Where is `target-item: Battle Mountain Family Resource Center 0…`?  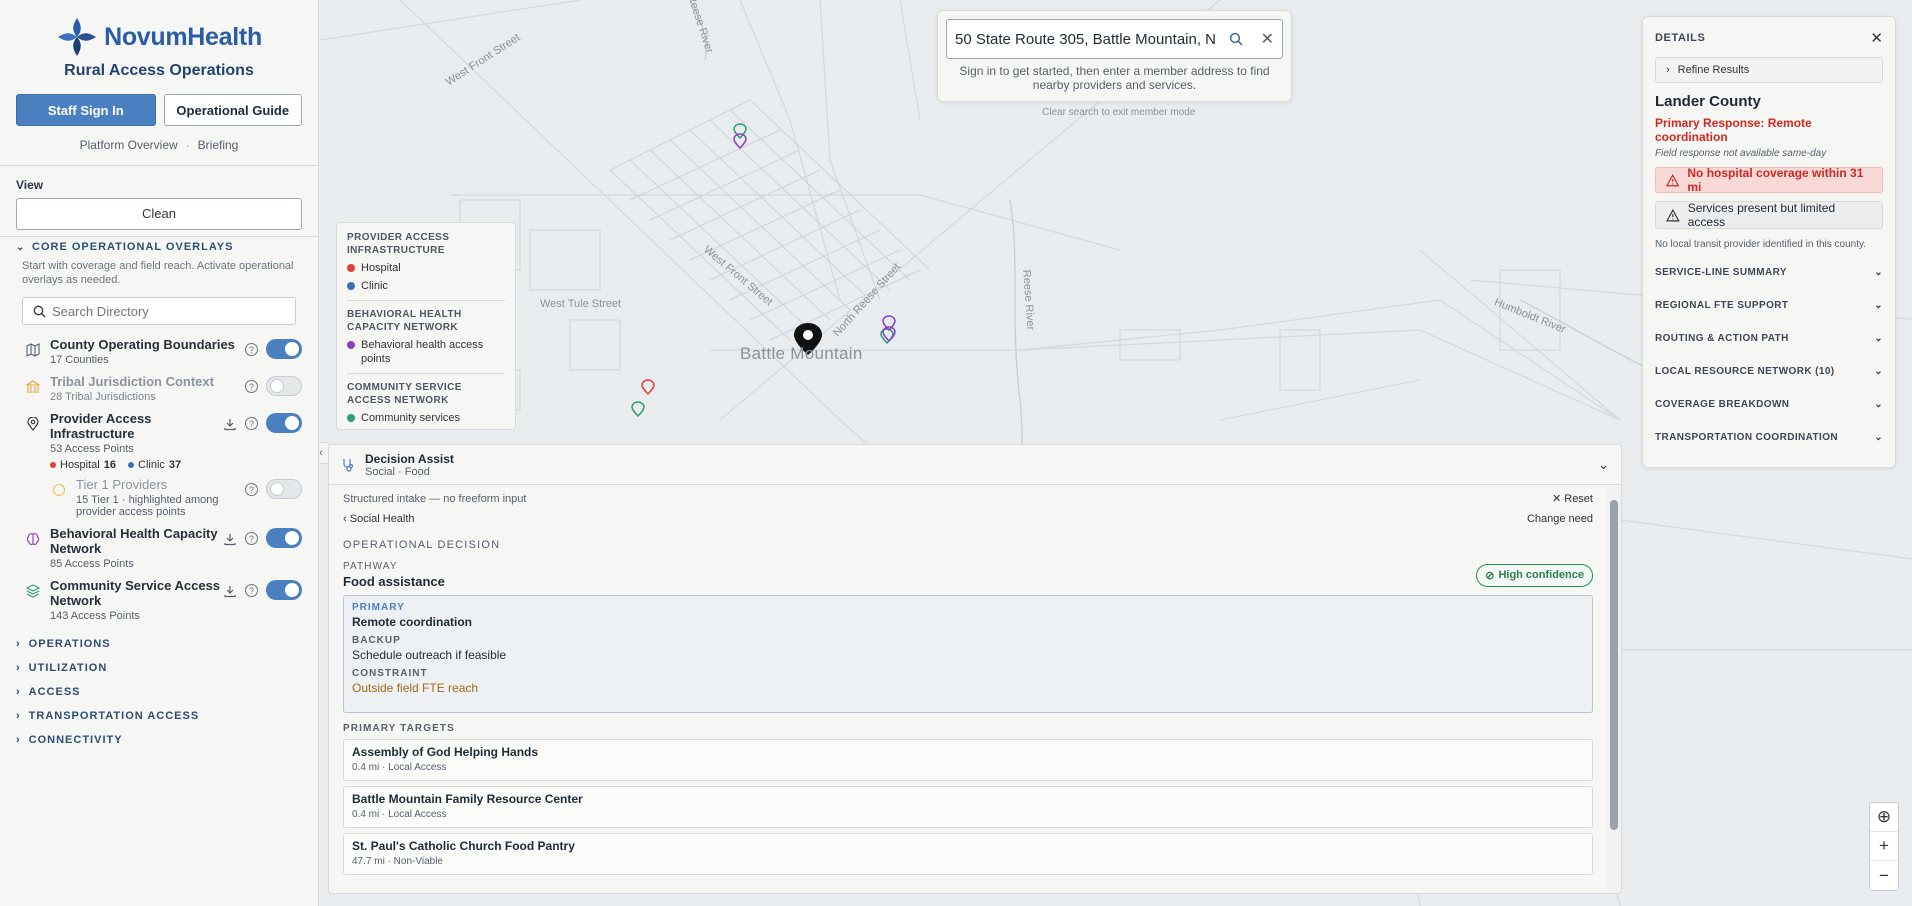
target-item: Battle Mountain Family Resource Center 0… is located at coordinates (968, 807).